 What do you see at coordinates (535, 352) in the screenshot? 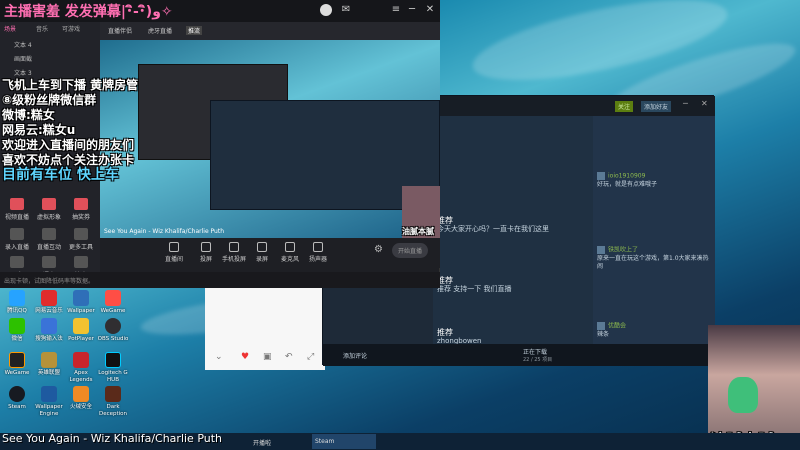
I see `download-status: 正在下载` at bounding box center [535, 352].